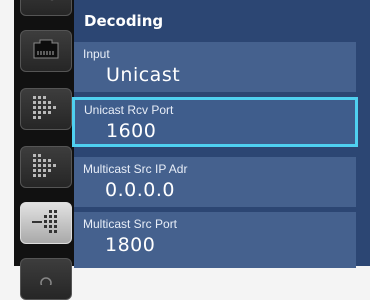 This screenshot has height=300, width=370. I want to click on decode-arrow-icon, so click(46, 223).